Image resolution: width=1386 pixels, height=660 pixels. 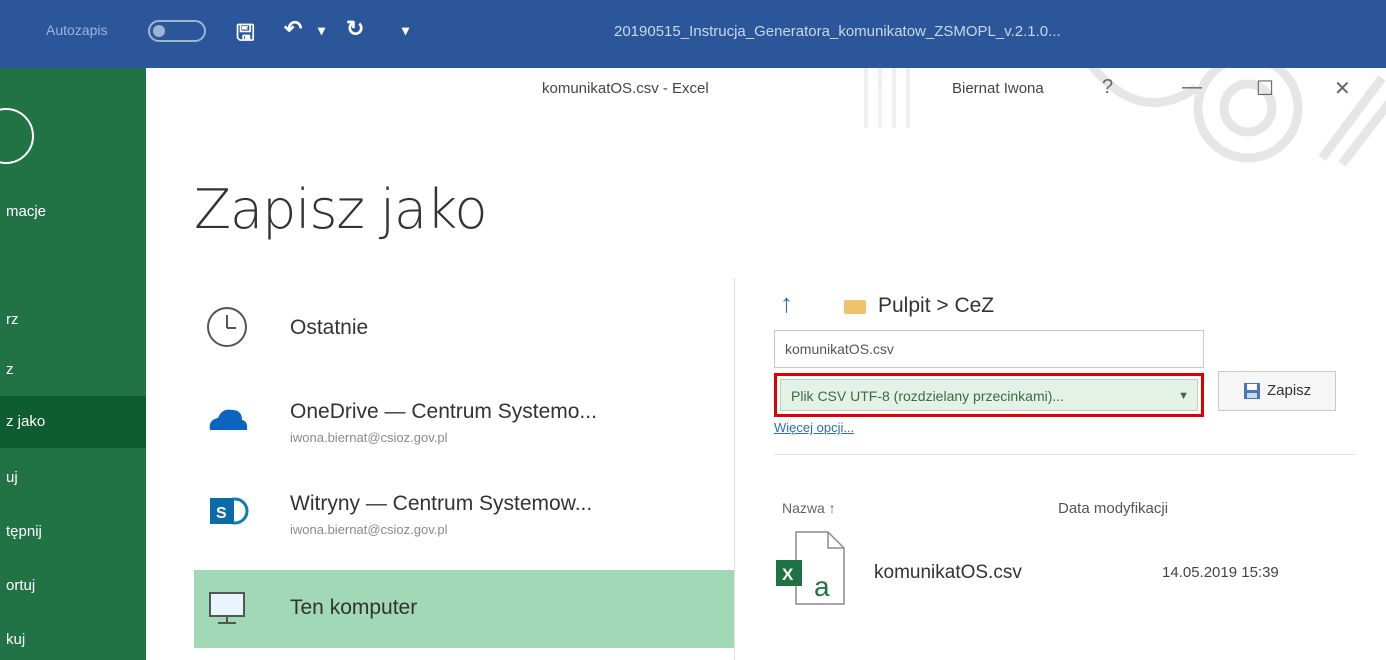 I want to click on save-disk-icon, so click(x=1252, y=391).